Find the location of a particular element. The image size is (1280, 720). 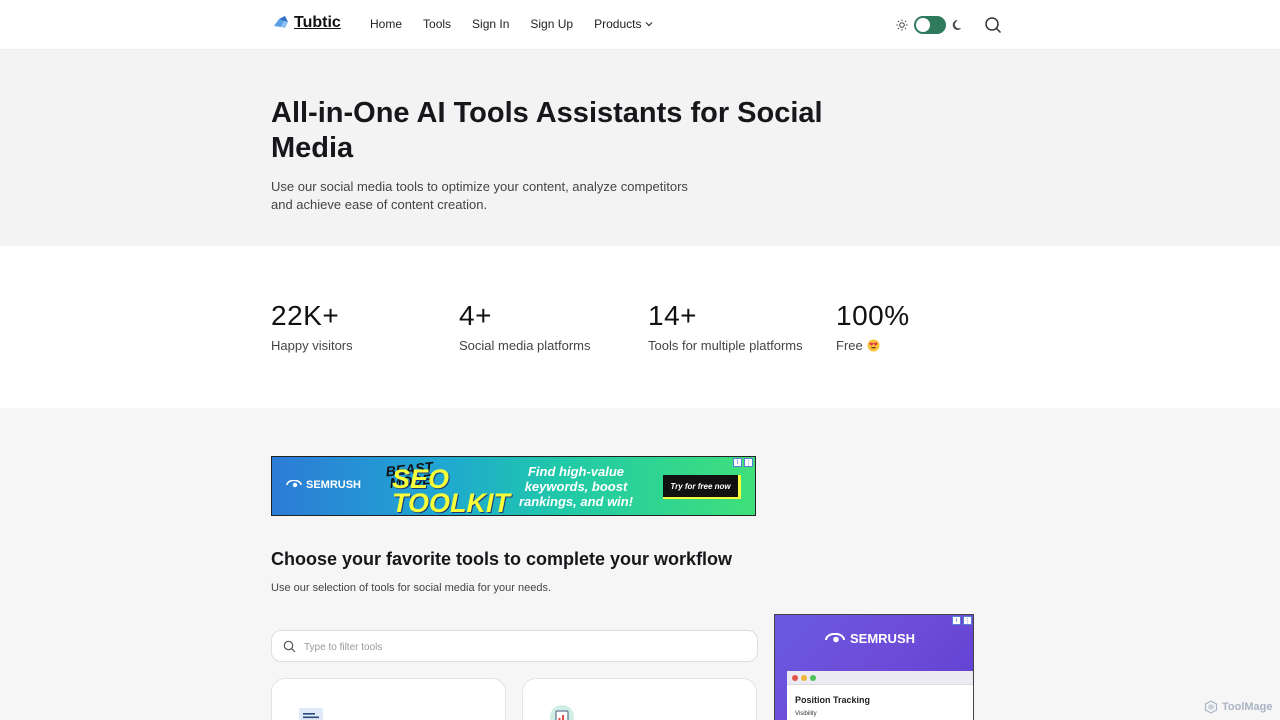

nav-home: Home is located at coordinates (386, 24).